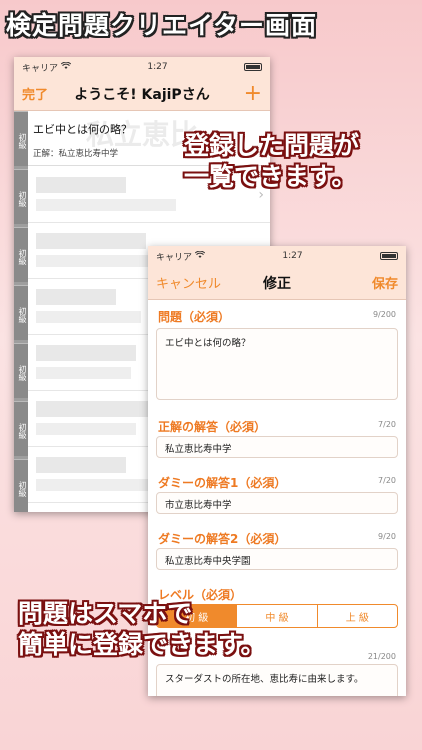 The height and width of the screenshot is (750, 422). I want to click on nav-bar: キャンセル 修正 保存, so click(277, 283).